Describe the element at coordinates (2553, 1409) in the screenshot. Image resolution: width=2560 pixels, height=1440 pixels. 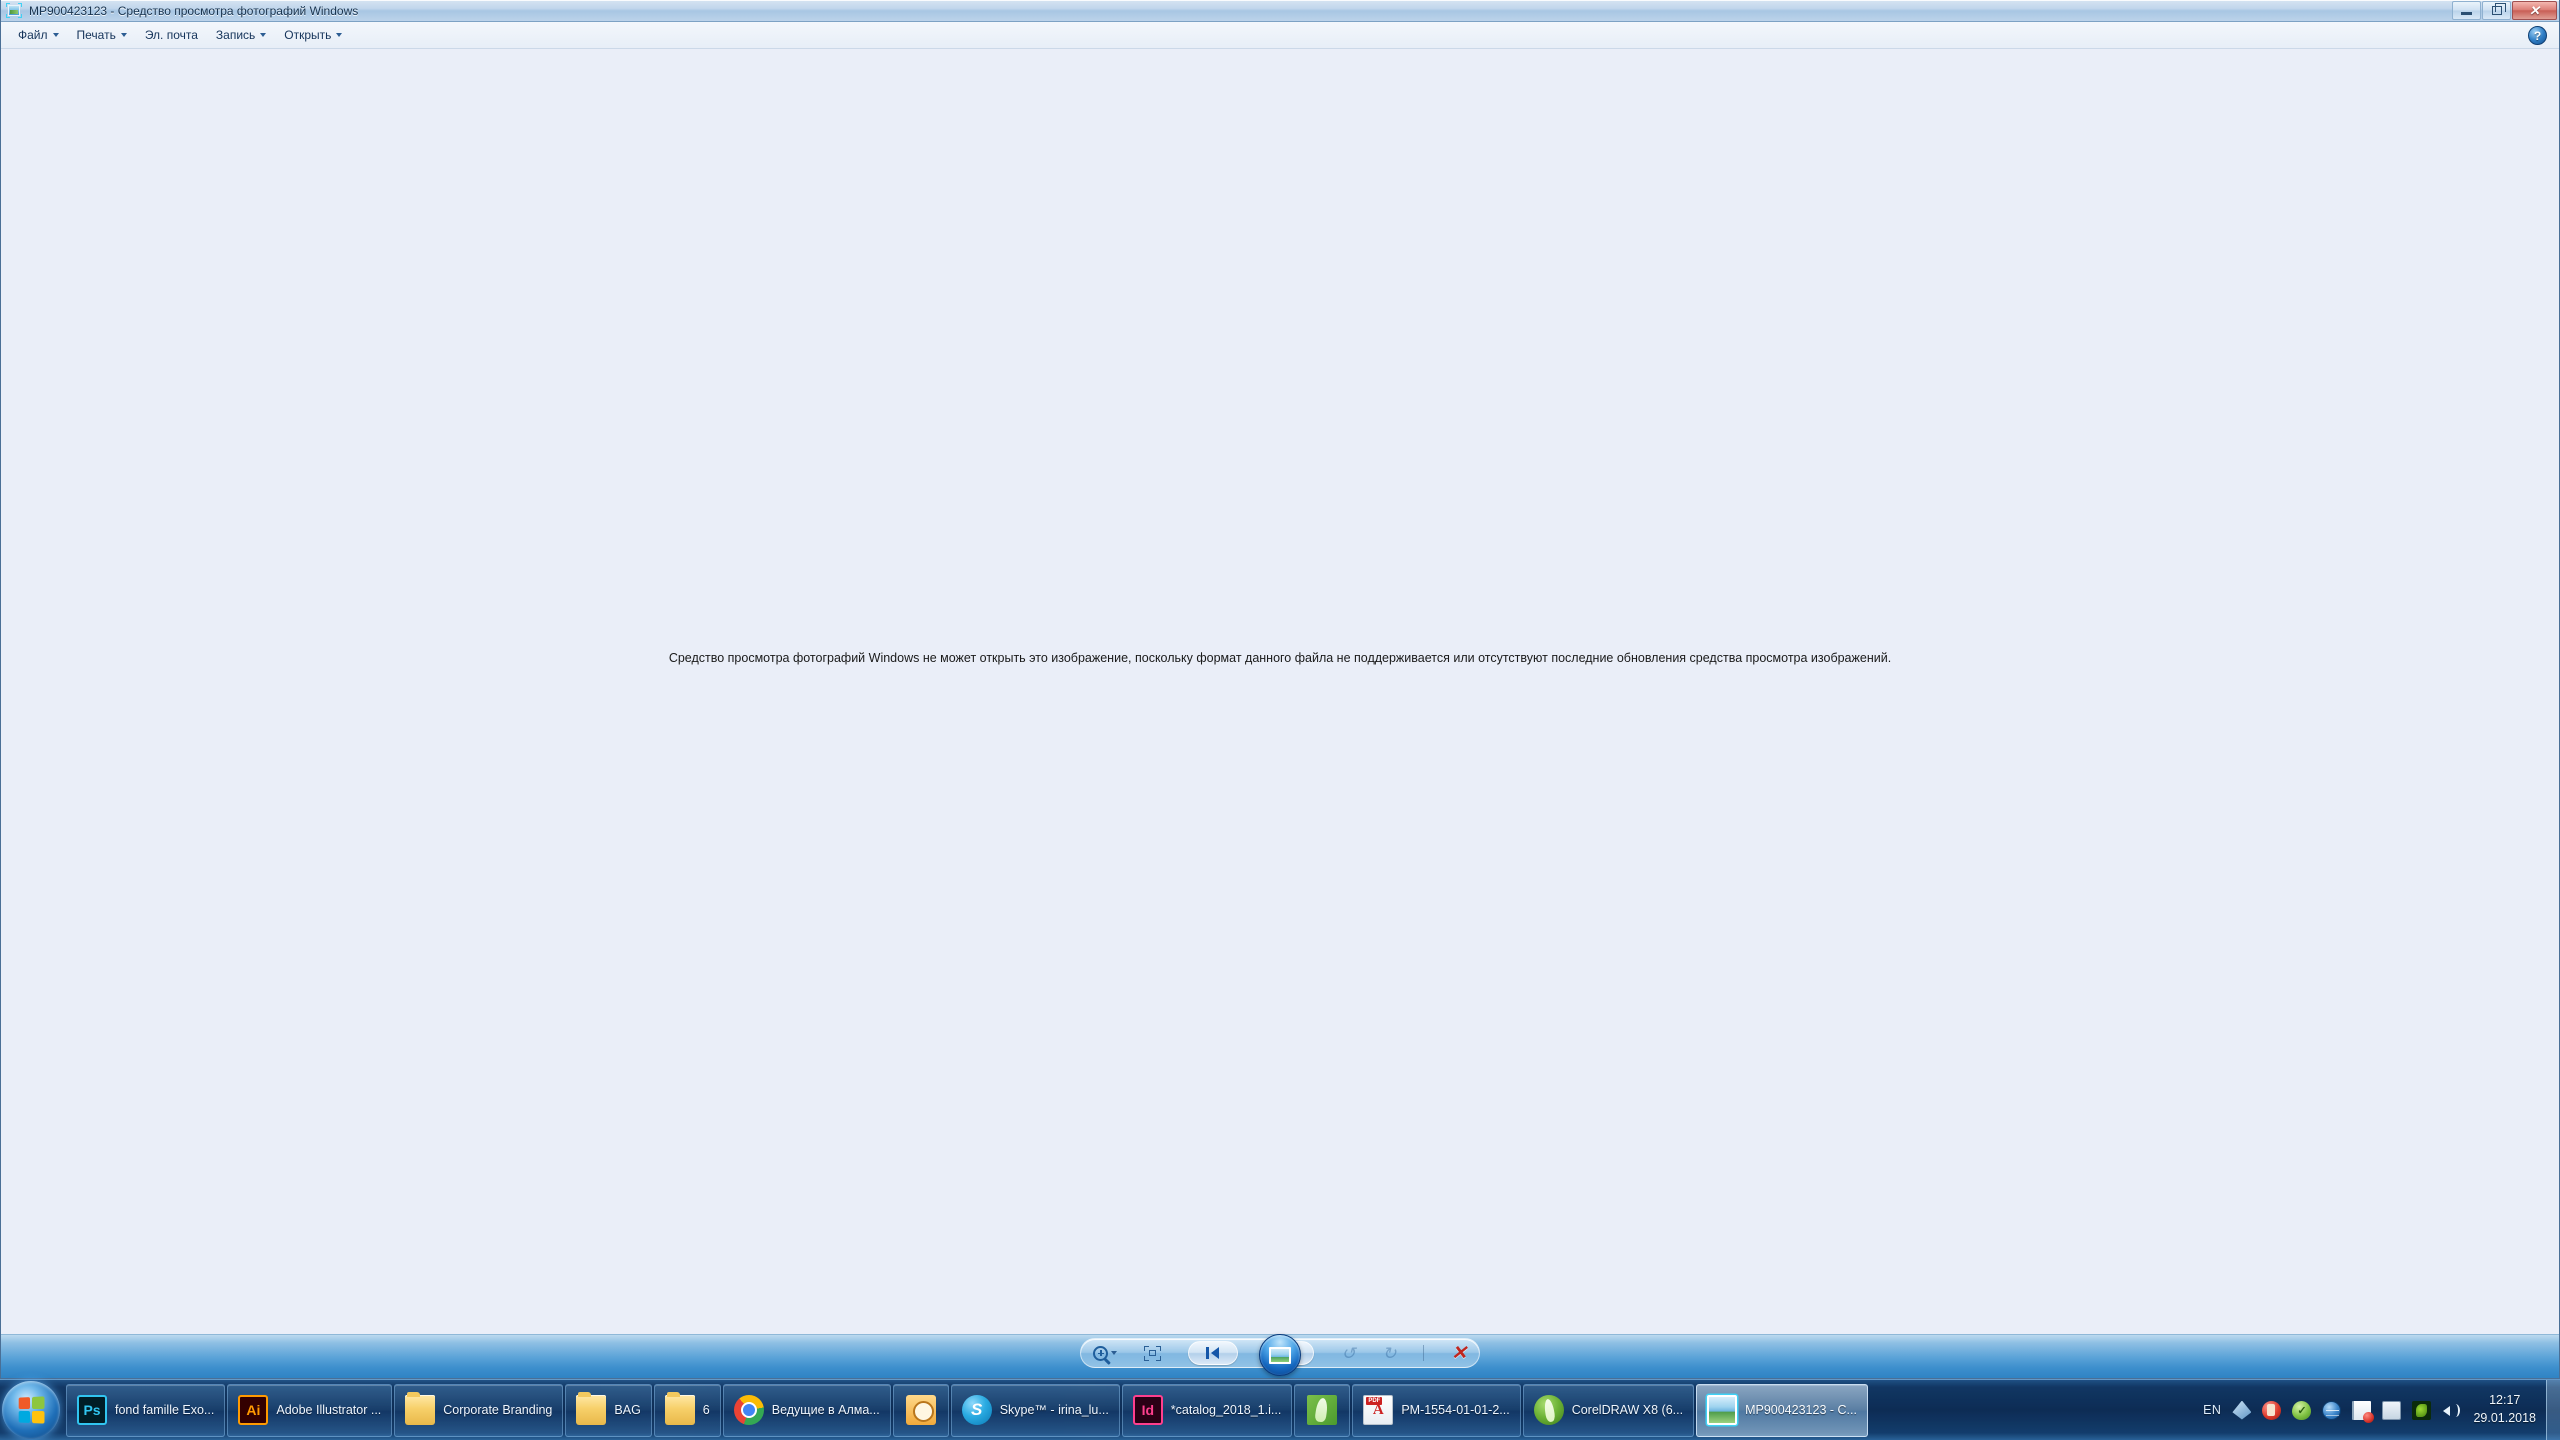
I see `show-desktop-button` at that location.